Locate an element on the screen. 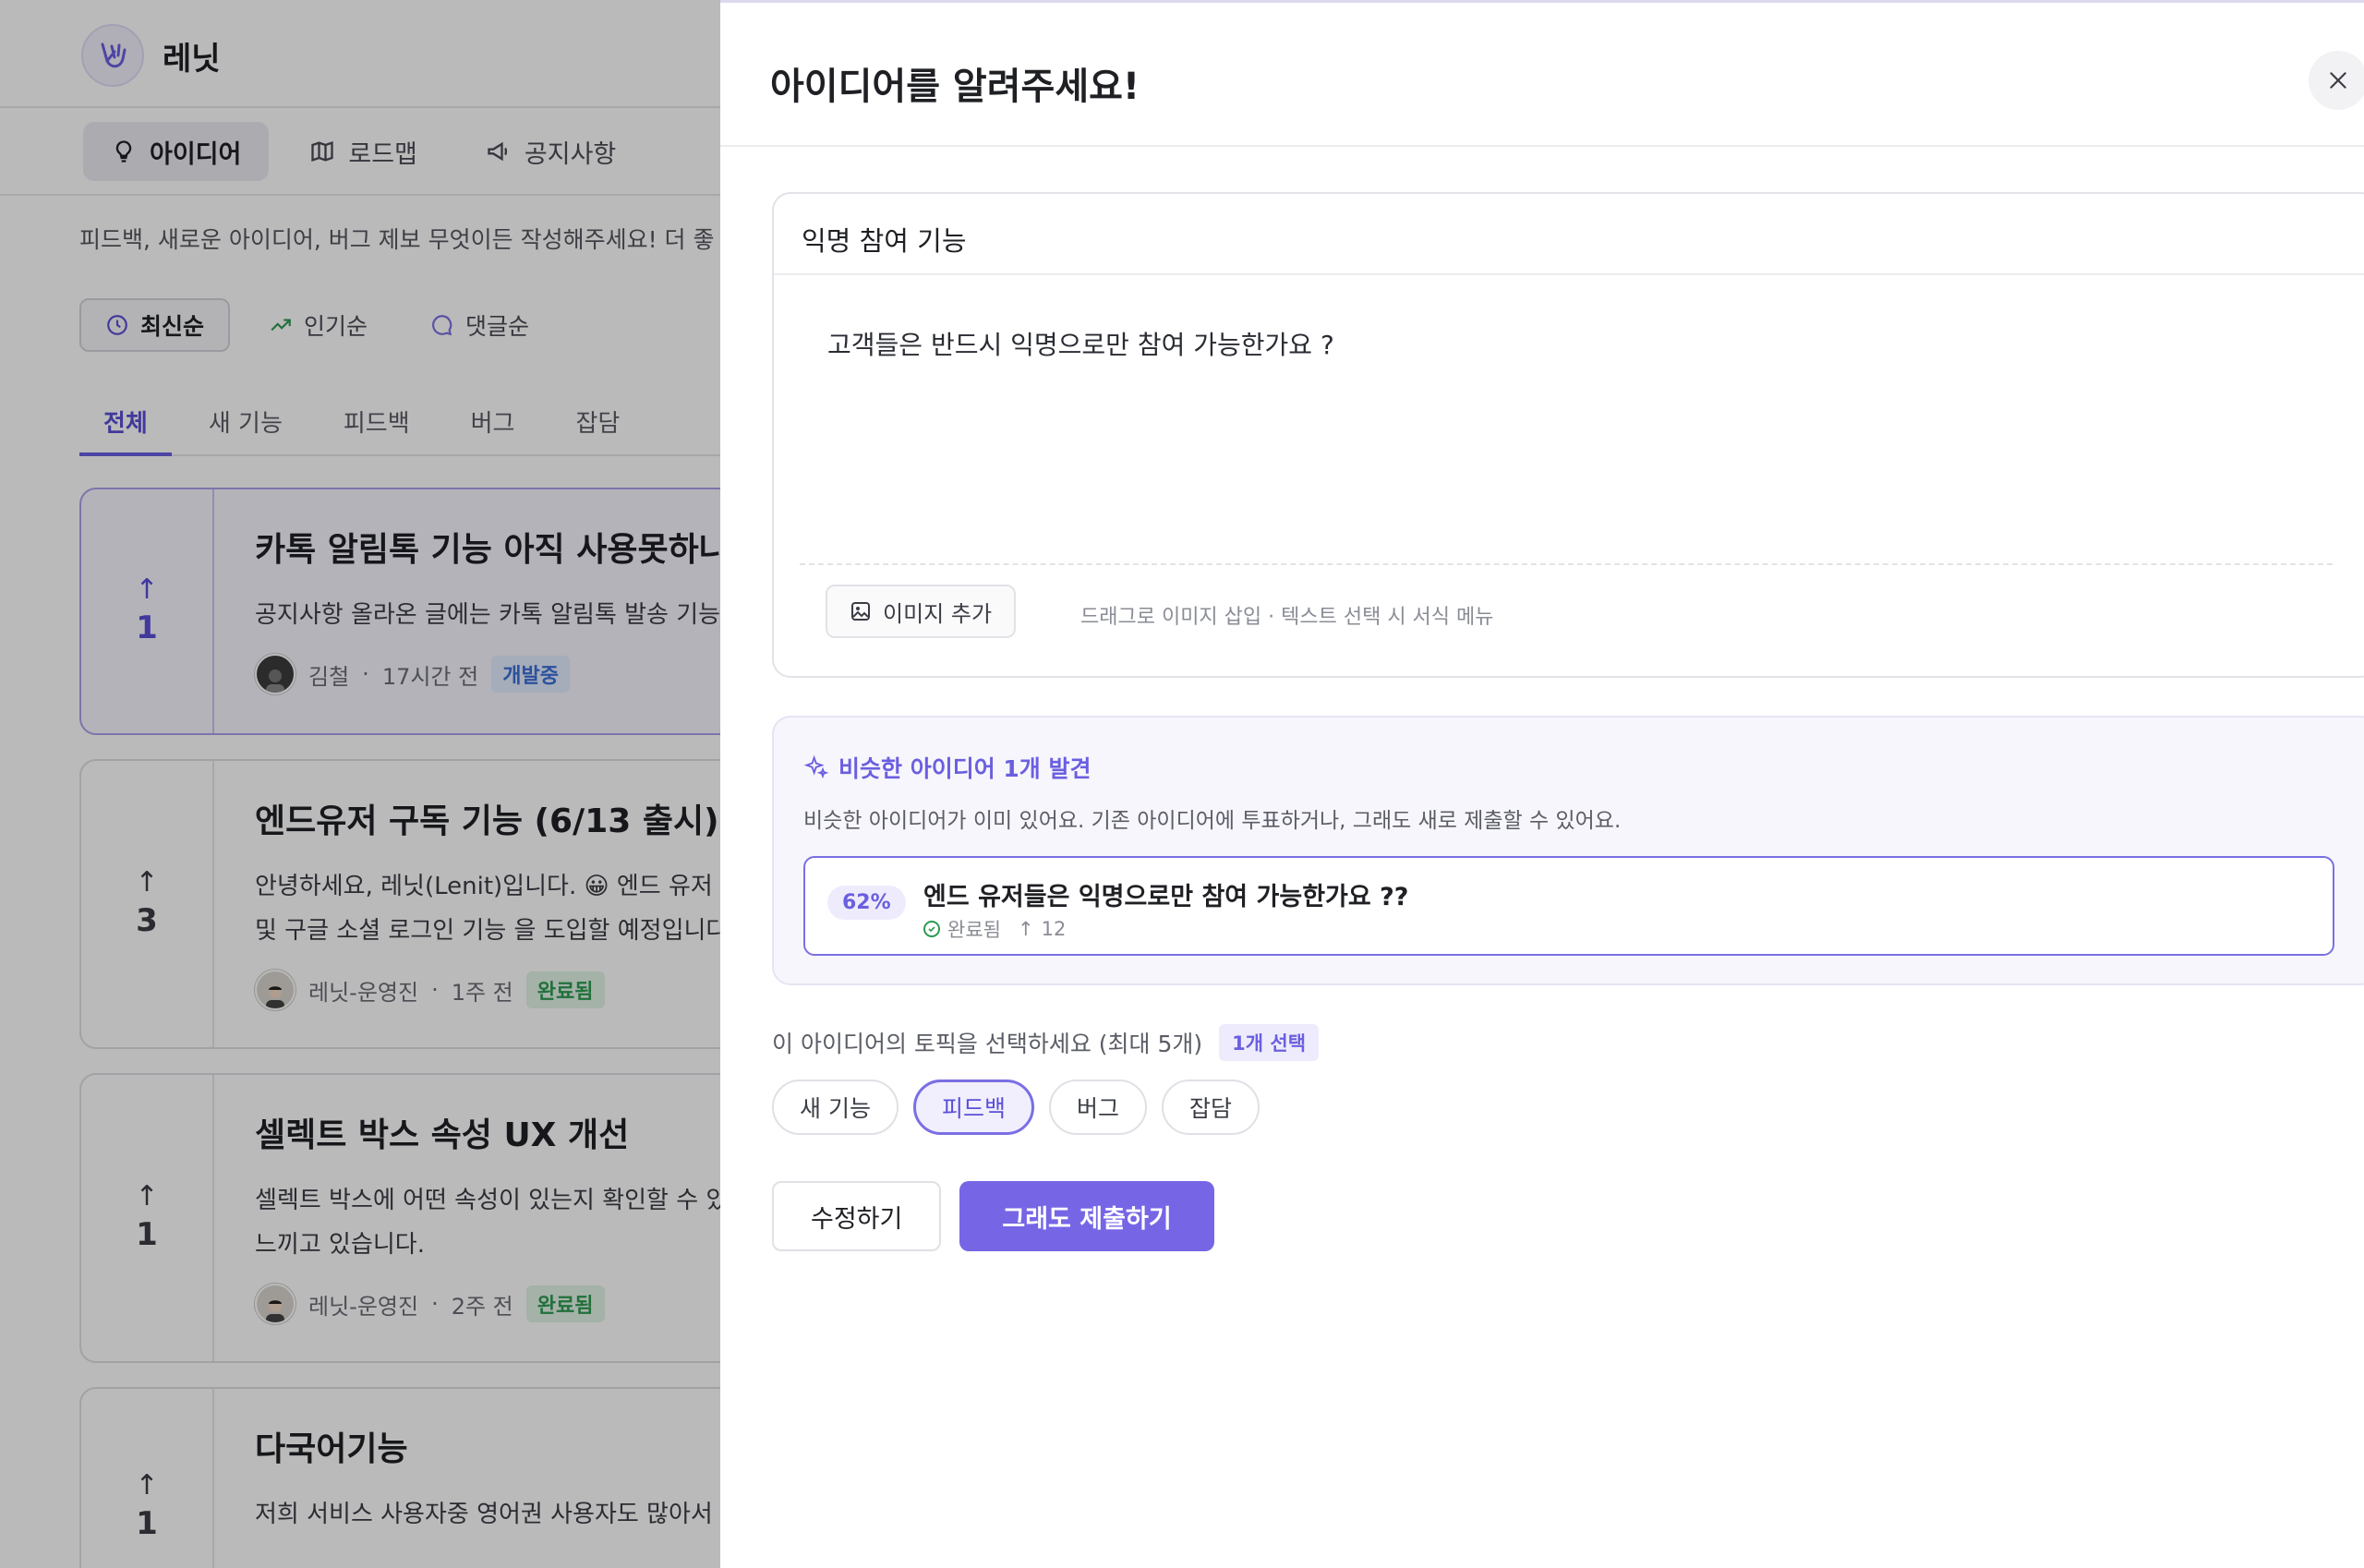  arrow-up-icon: ↑ is located at coordinates (1025, 929).